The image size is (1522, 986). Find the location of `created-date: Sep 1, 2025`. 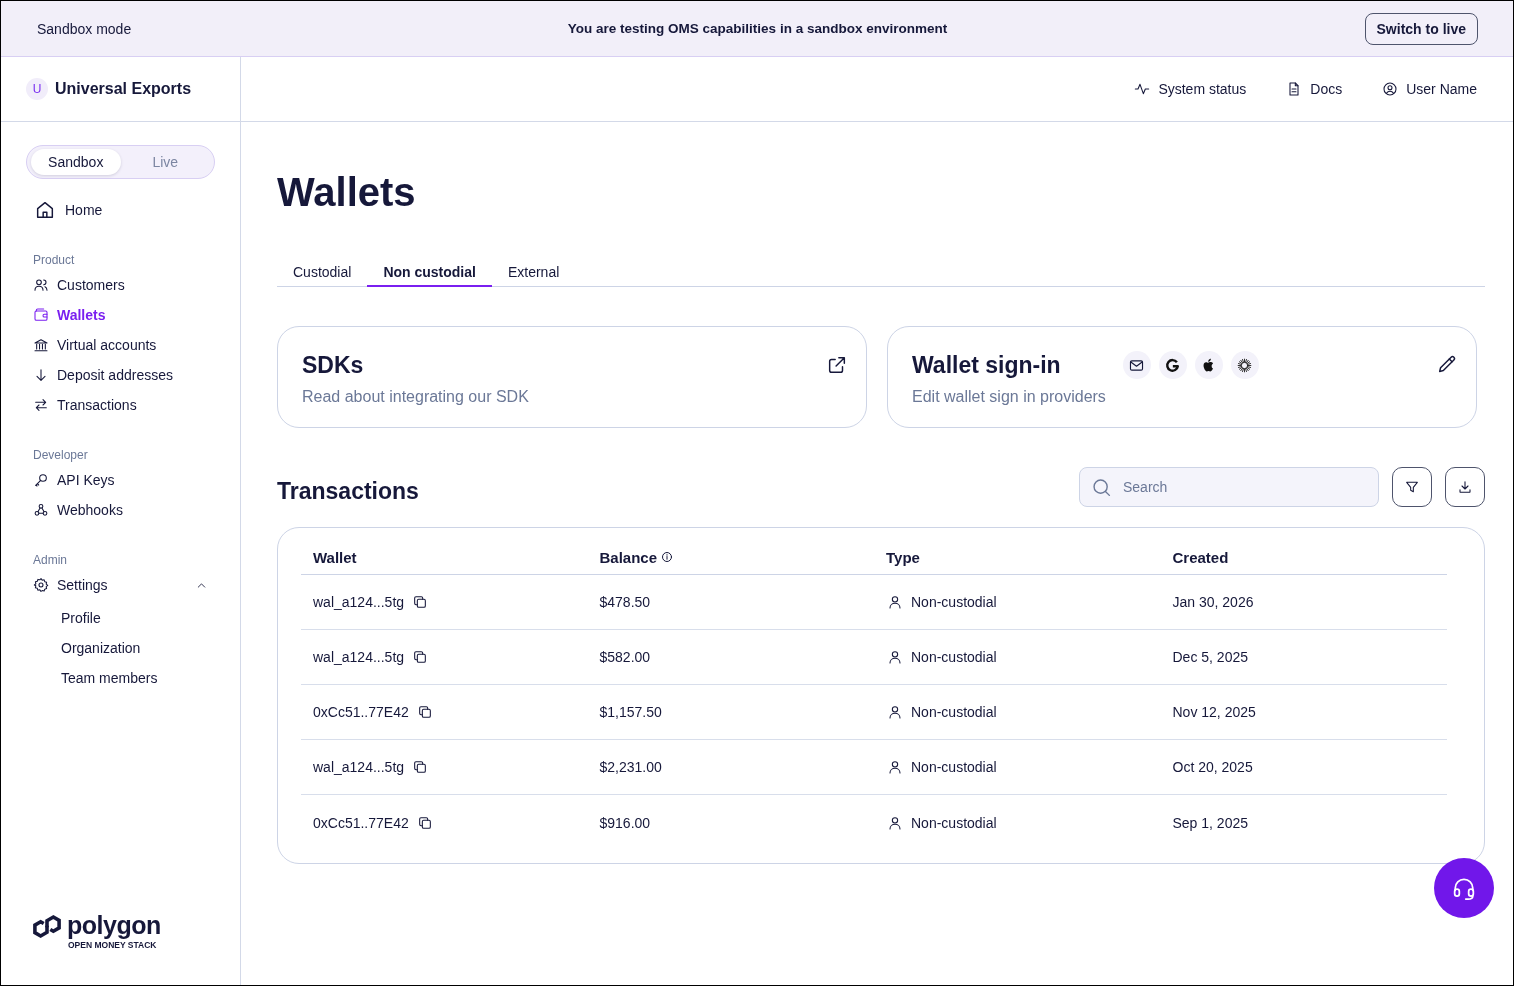

created-date: Sep 1, 2025 is located at coordinates (1210, 822).